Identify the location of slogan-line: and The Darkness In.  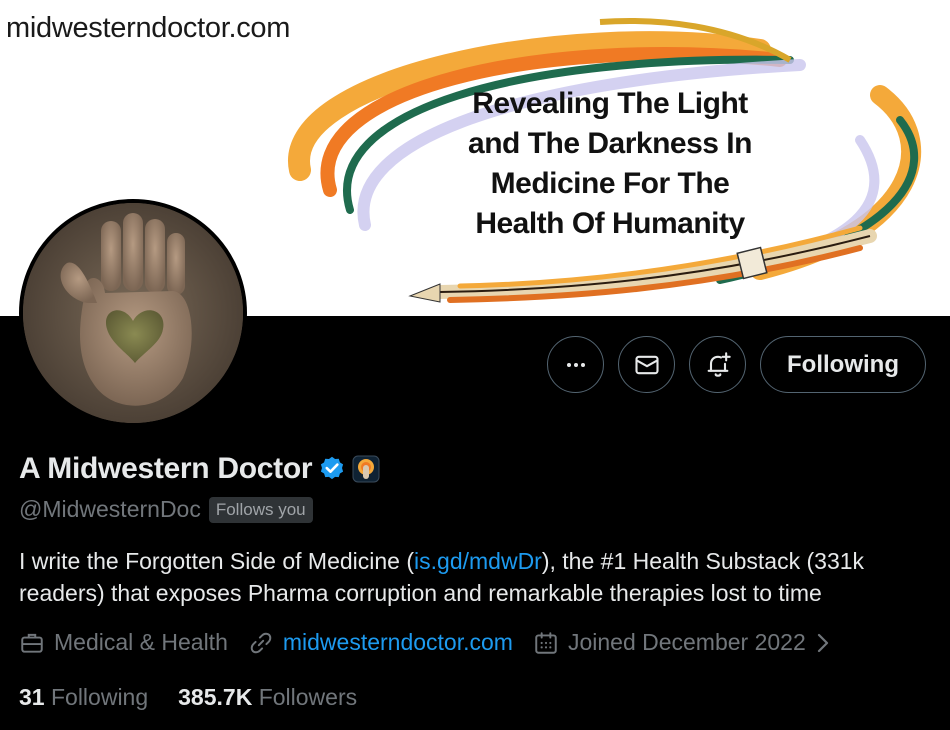
(610, 143).